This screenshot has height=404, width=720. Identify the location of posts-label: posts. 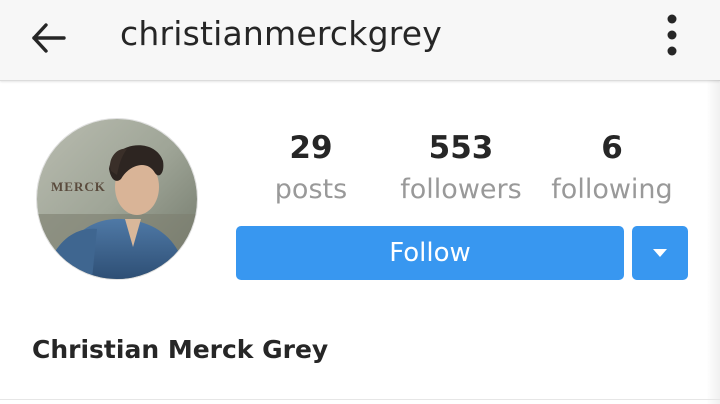
(311, 189).